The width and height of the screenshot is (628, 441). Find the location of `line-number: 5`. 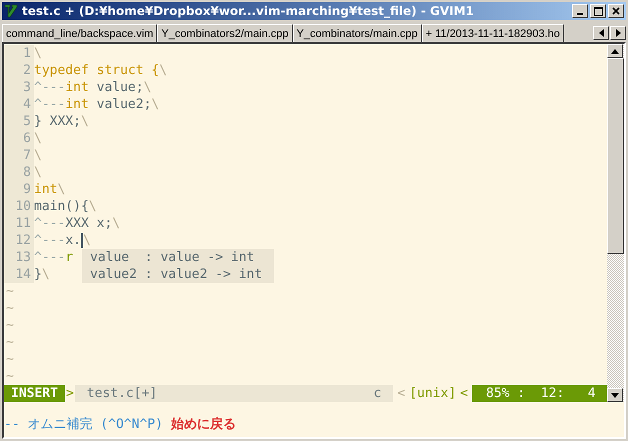

line-number: 5 is located at coordinates (19, 121).